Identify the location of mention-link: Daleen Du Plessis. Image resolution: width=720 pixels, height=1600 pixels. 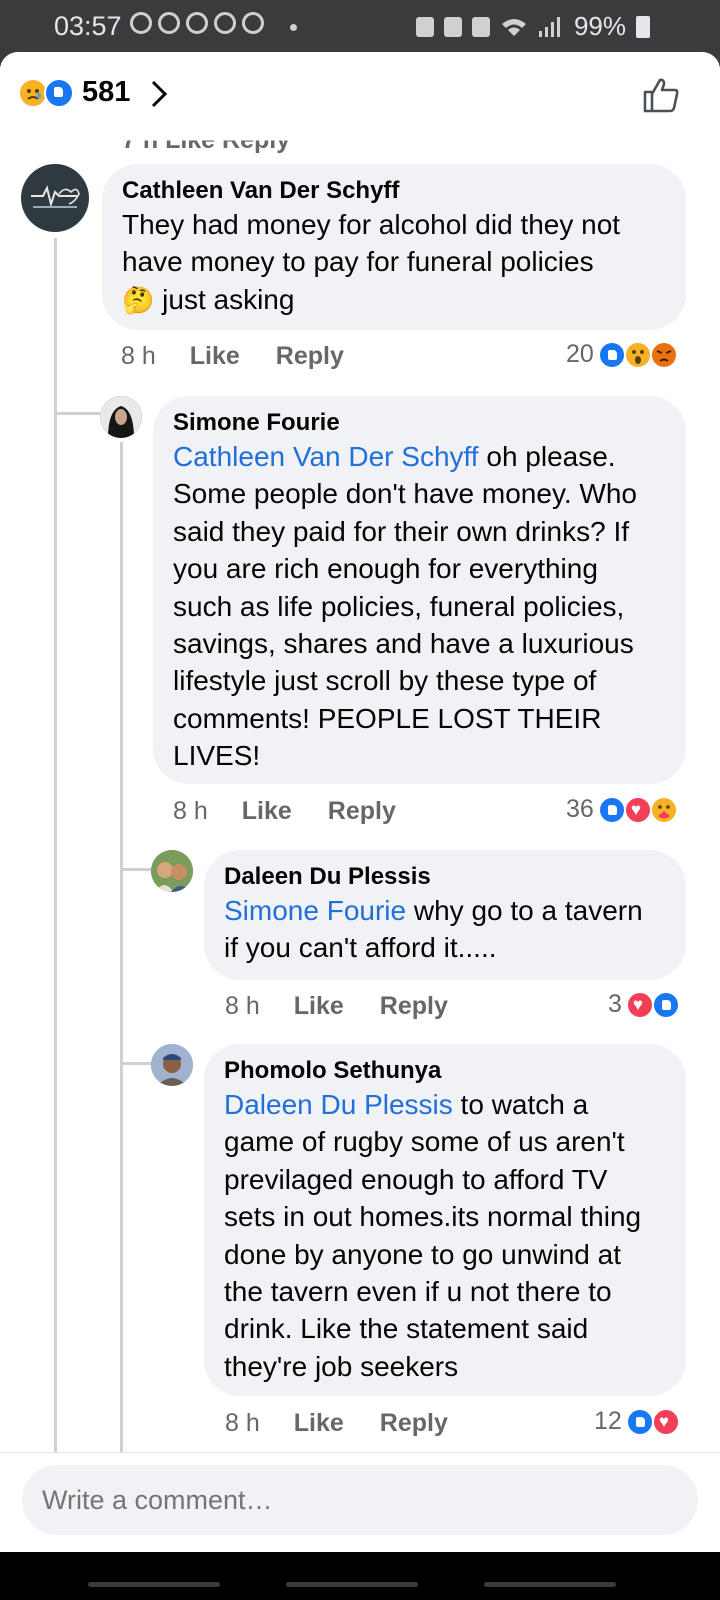
(338, 1104).